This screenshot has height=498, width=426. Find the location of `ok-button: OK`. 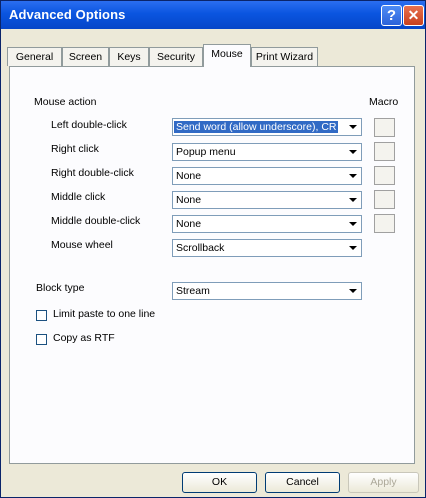

ok-button: OK is located at coordinates (219, 482).